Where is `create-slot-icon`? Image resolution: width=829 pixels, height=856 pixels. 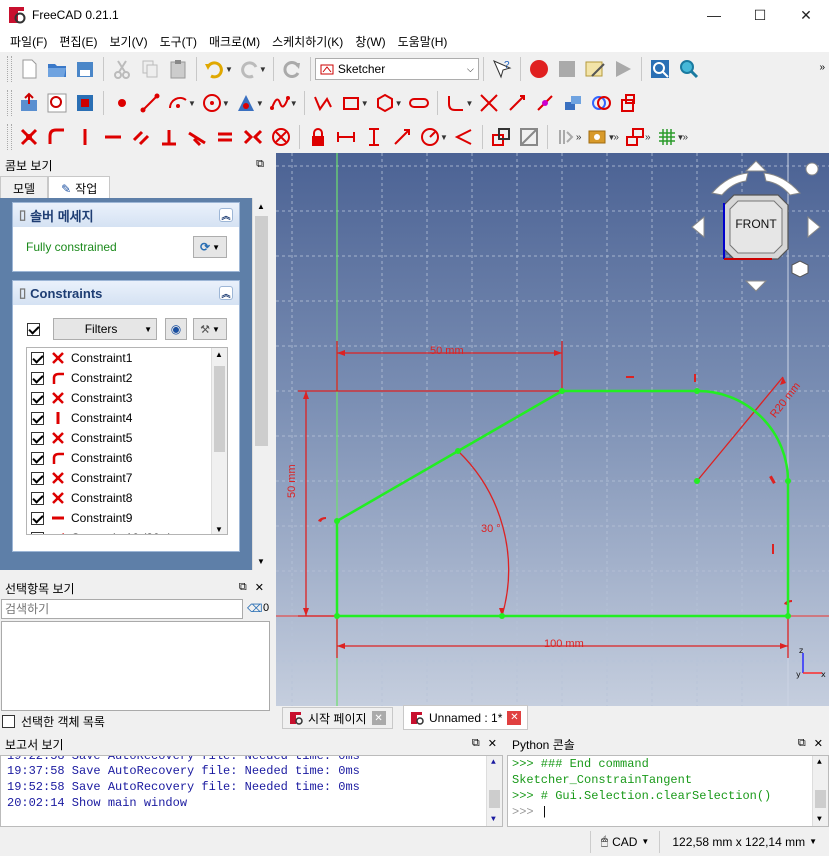
create-slot-icon is located at coordinates (419, 103).